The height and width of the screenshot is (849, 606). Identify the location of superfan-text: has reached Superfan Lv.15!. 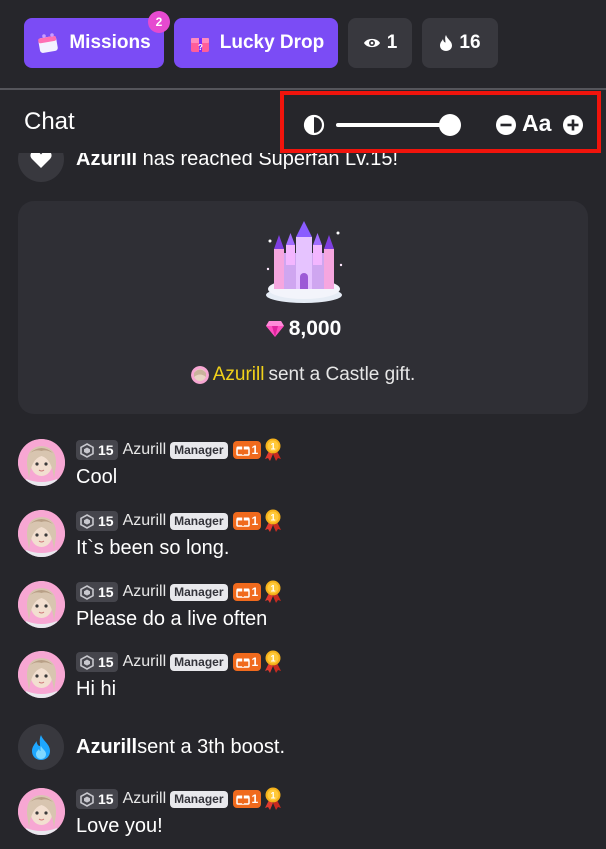
(268, 161).